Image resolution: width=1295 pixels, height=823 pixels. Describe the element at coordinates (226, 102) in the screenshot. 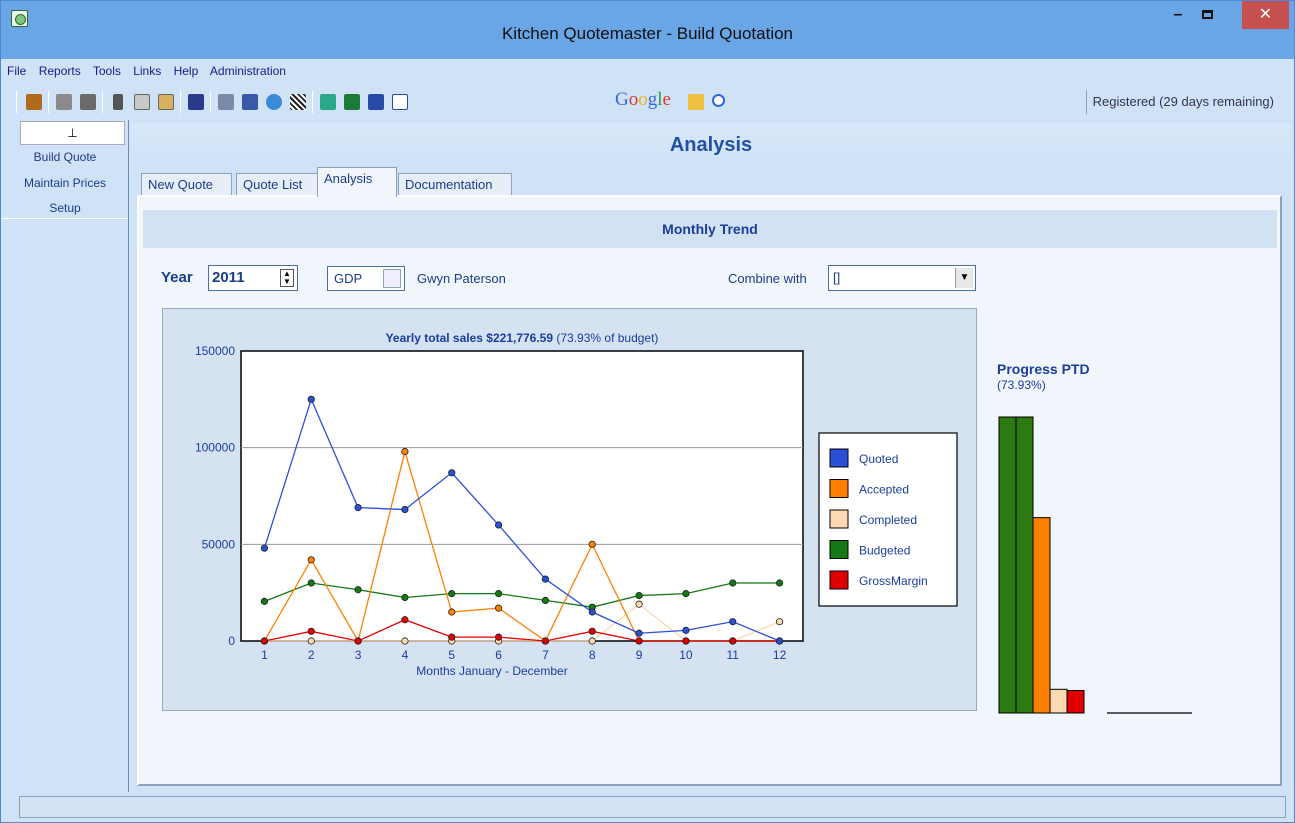

I see `report-icon` at that location.